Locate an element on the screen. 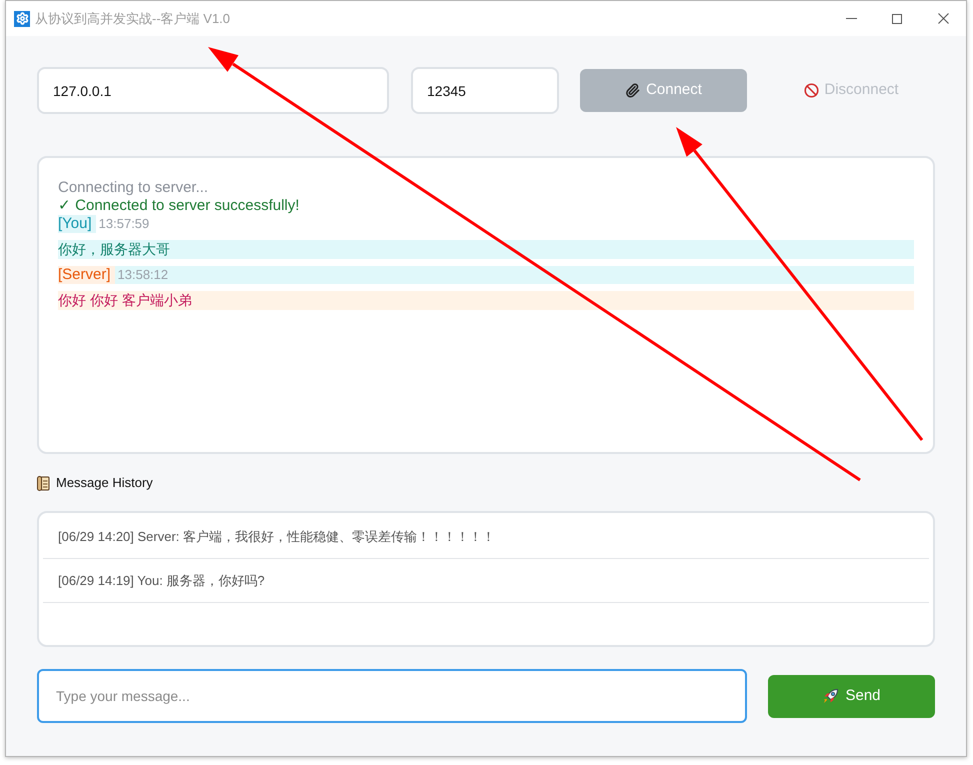 This screenshot has height=765, width=973. sender-label: [You] is located at coordinates (77, 224).